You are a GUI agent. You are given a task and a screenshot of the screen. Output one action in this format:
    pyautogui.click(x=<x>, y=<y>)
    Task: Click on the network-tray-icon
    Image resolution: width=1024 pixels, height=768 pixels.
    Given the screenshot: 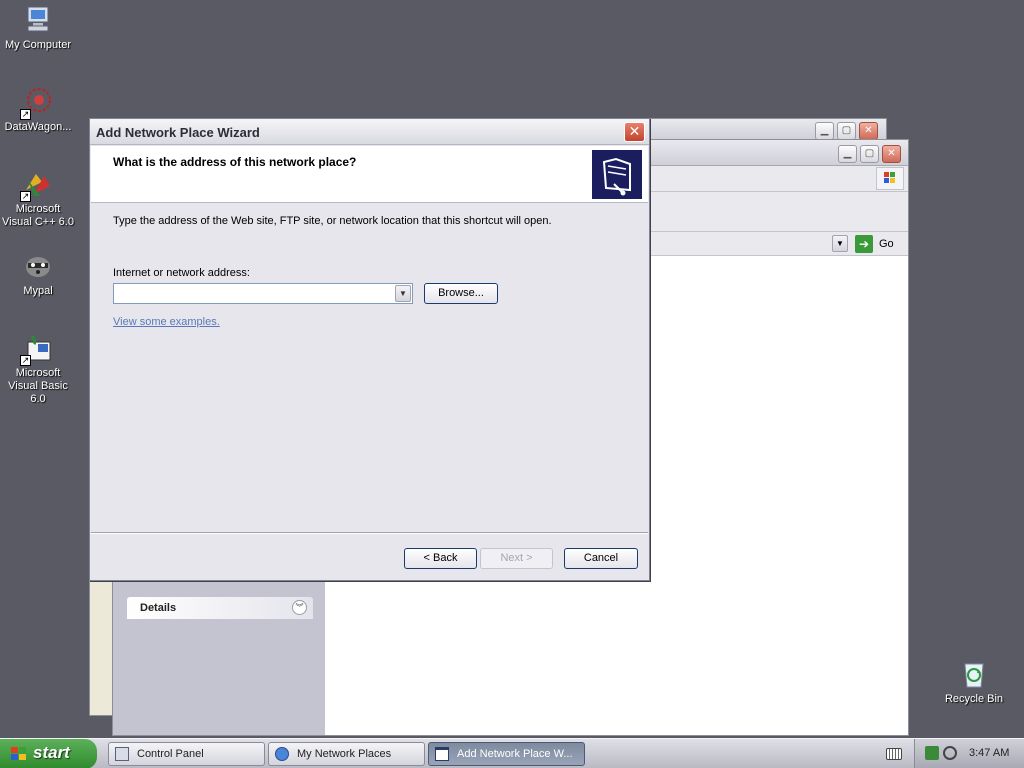 What is the action you would take?
    pyautogui.click(x=932, y=753)
    